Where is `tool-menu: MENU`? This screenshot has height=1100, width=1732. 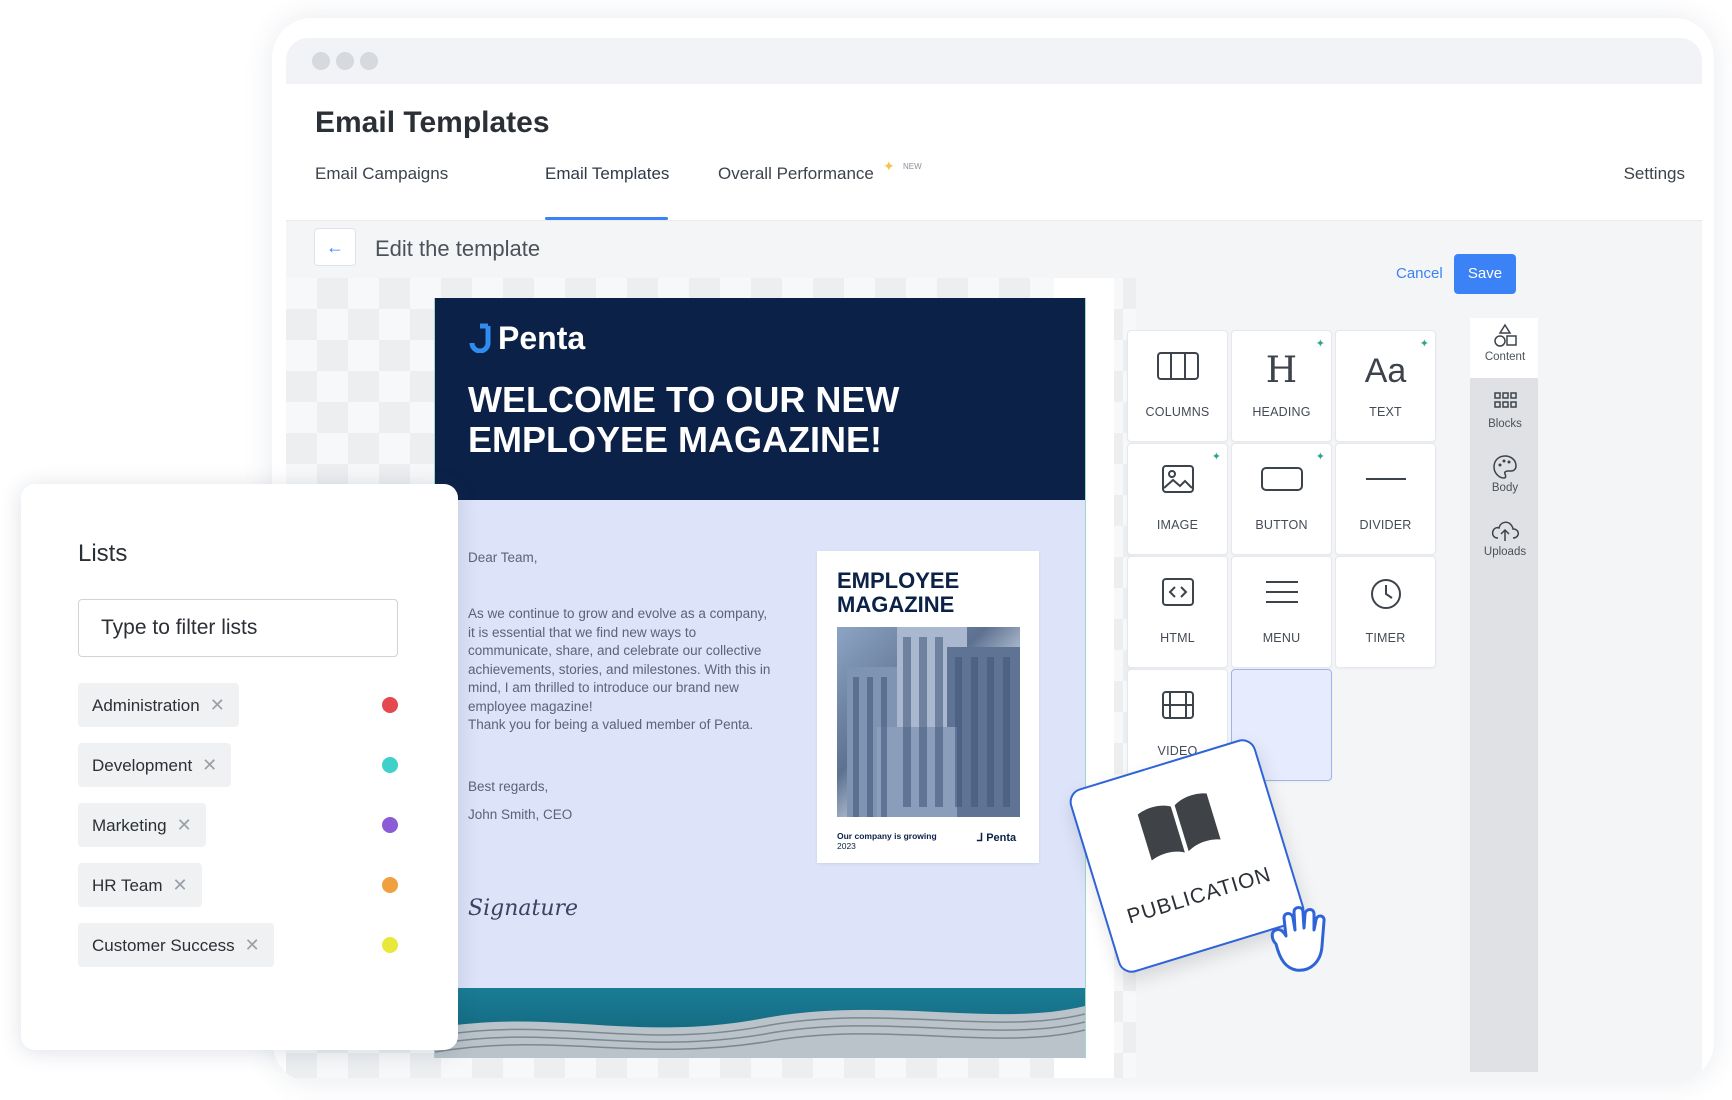 tool-menu: MENU is located at coordinates (1281, 612).